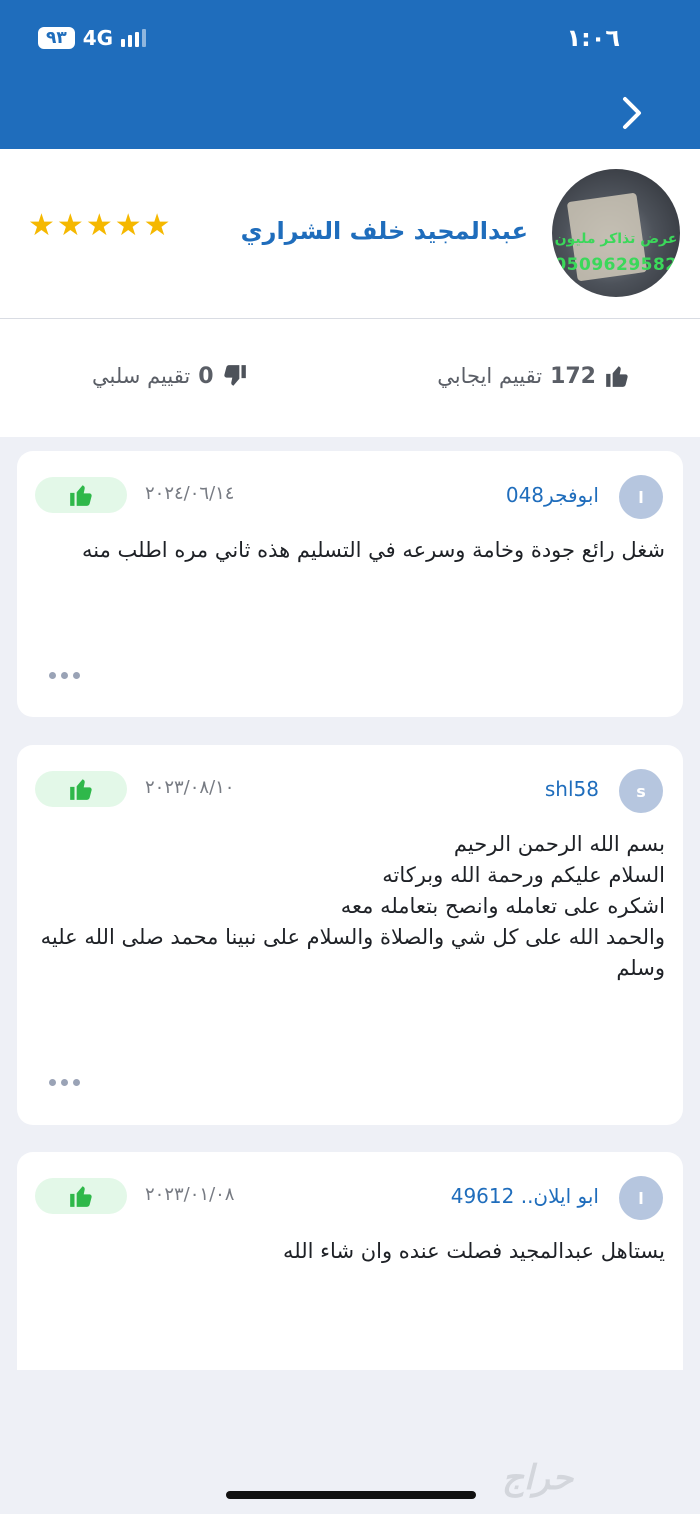  I want to click on review-header: ا ابوفجر048 ٢٠٢٤/٠٦/١٤, so click(350, 491).